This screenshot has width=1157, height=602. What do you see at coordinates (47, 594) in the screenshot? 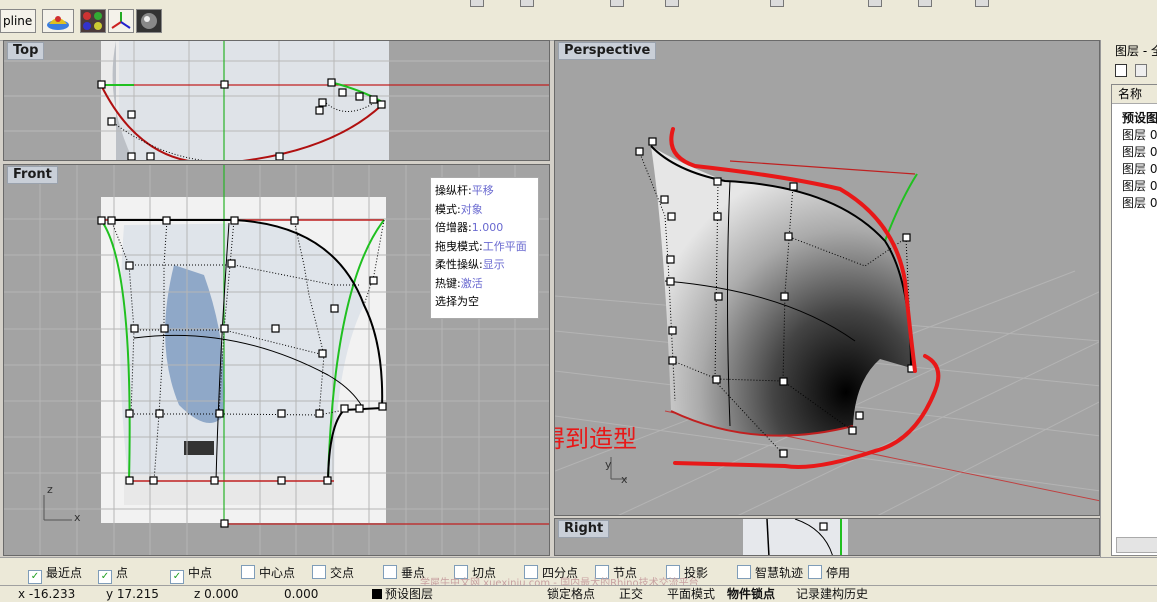
I see `coord-x: x -16.233` at bounding box center [47, 594].